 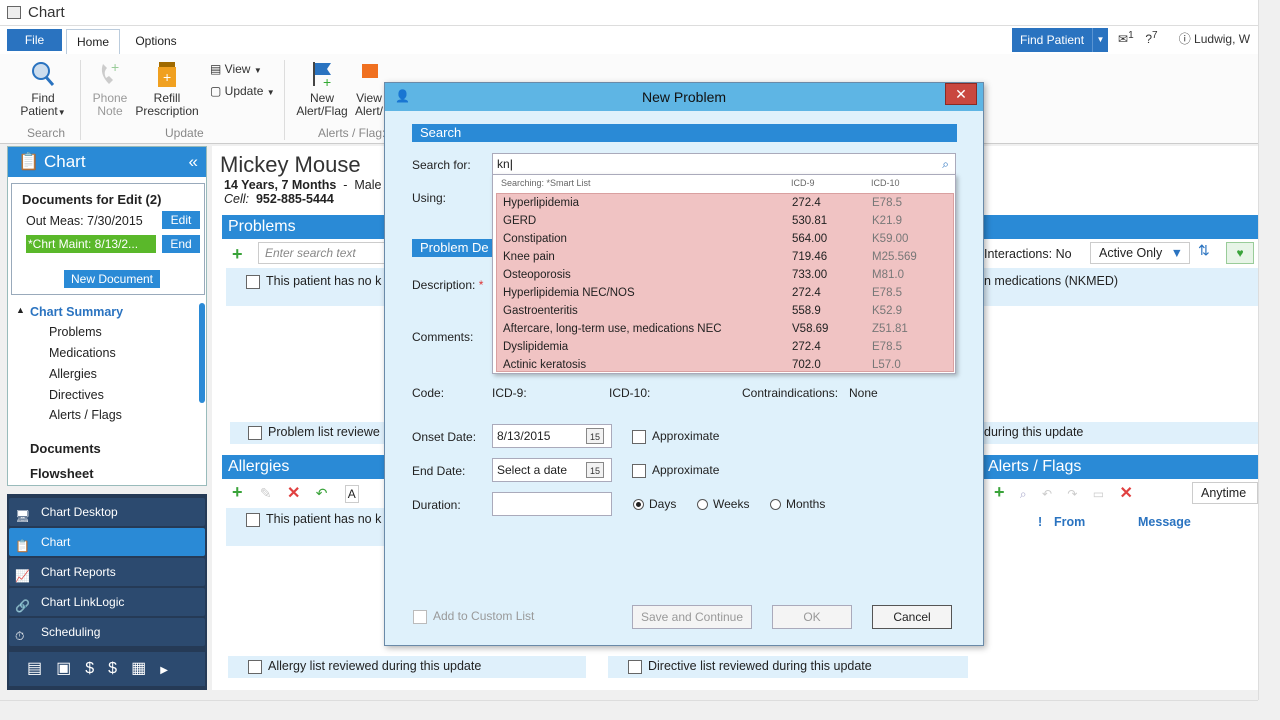 I want to click on expand-icon: ▲, so click(x=20, y=310).